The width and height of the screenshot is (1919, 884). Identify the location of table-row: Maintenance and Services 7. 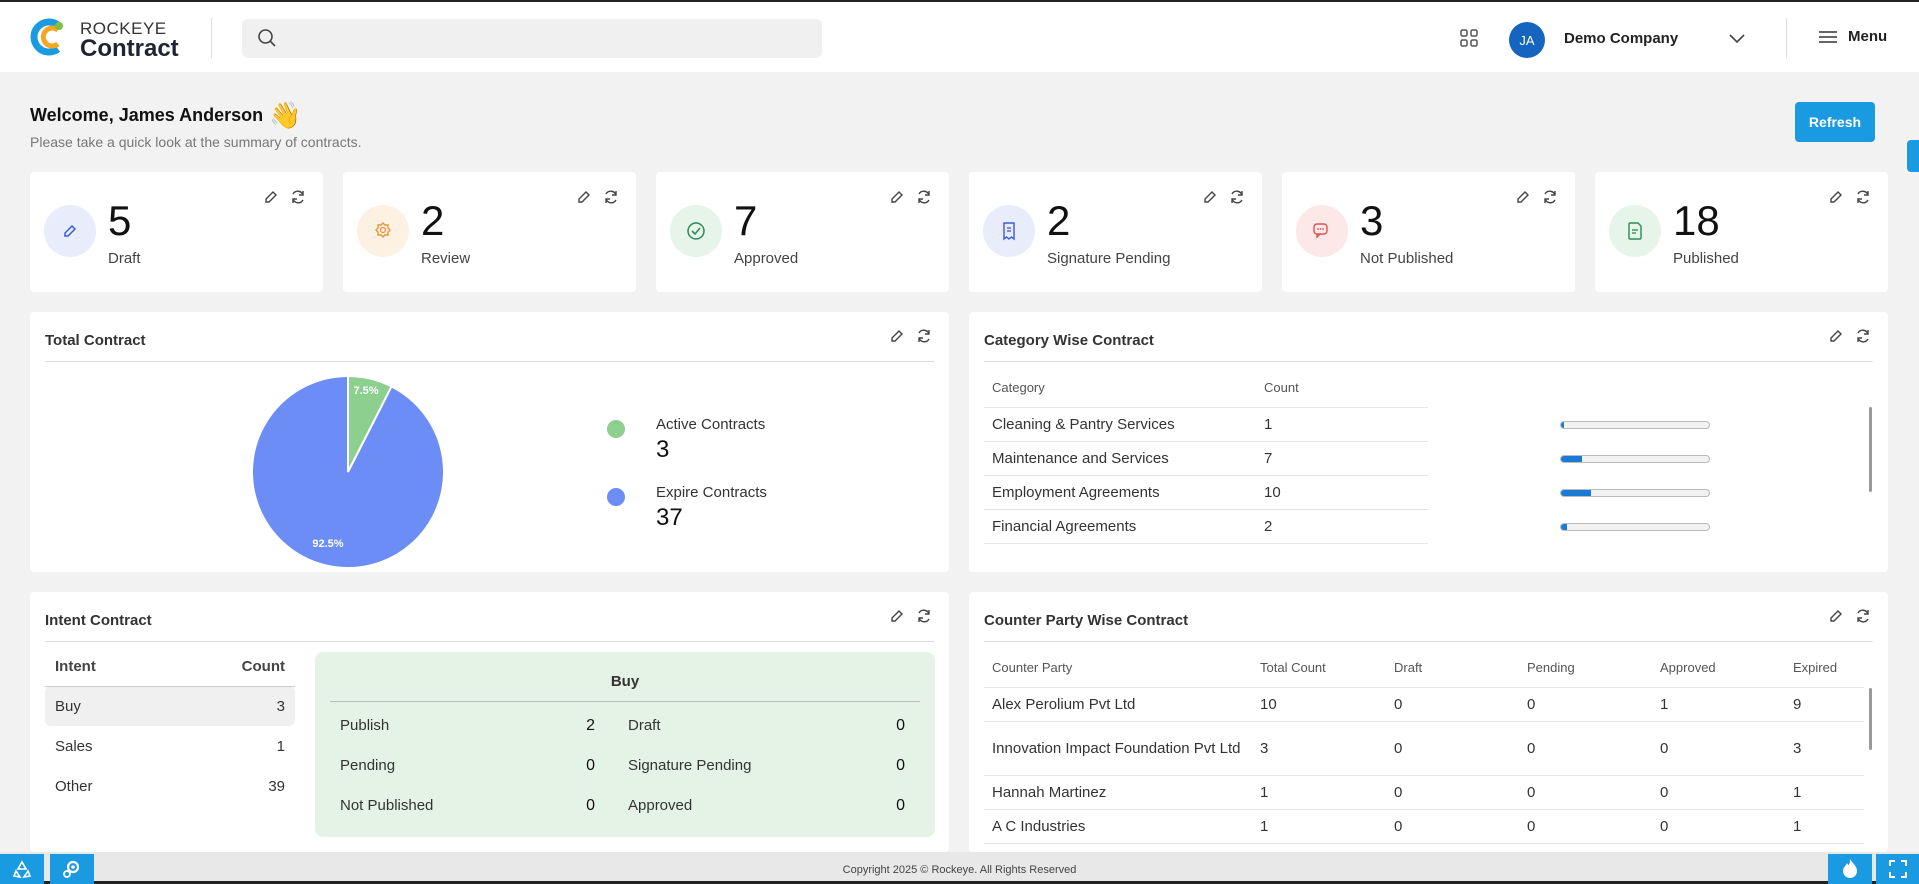
(1206, 458).